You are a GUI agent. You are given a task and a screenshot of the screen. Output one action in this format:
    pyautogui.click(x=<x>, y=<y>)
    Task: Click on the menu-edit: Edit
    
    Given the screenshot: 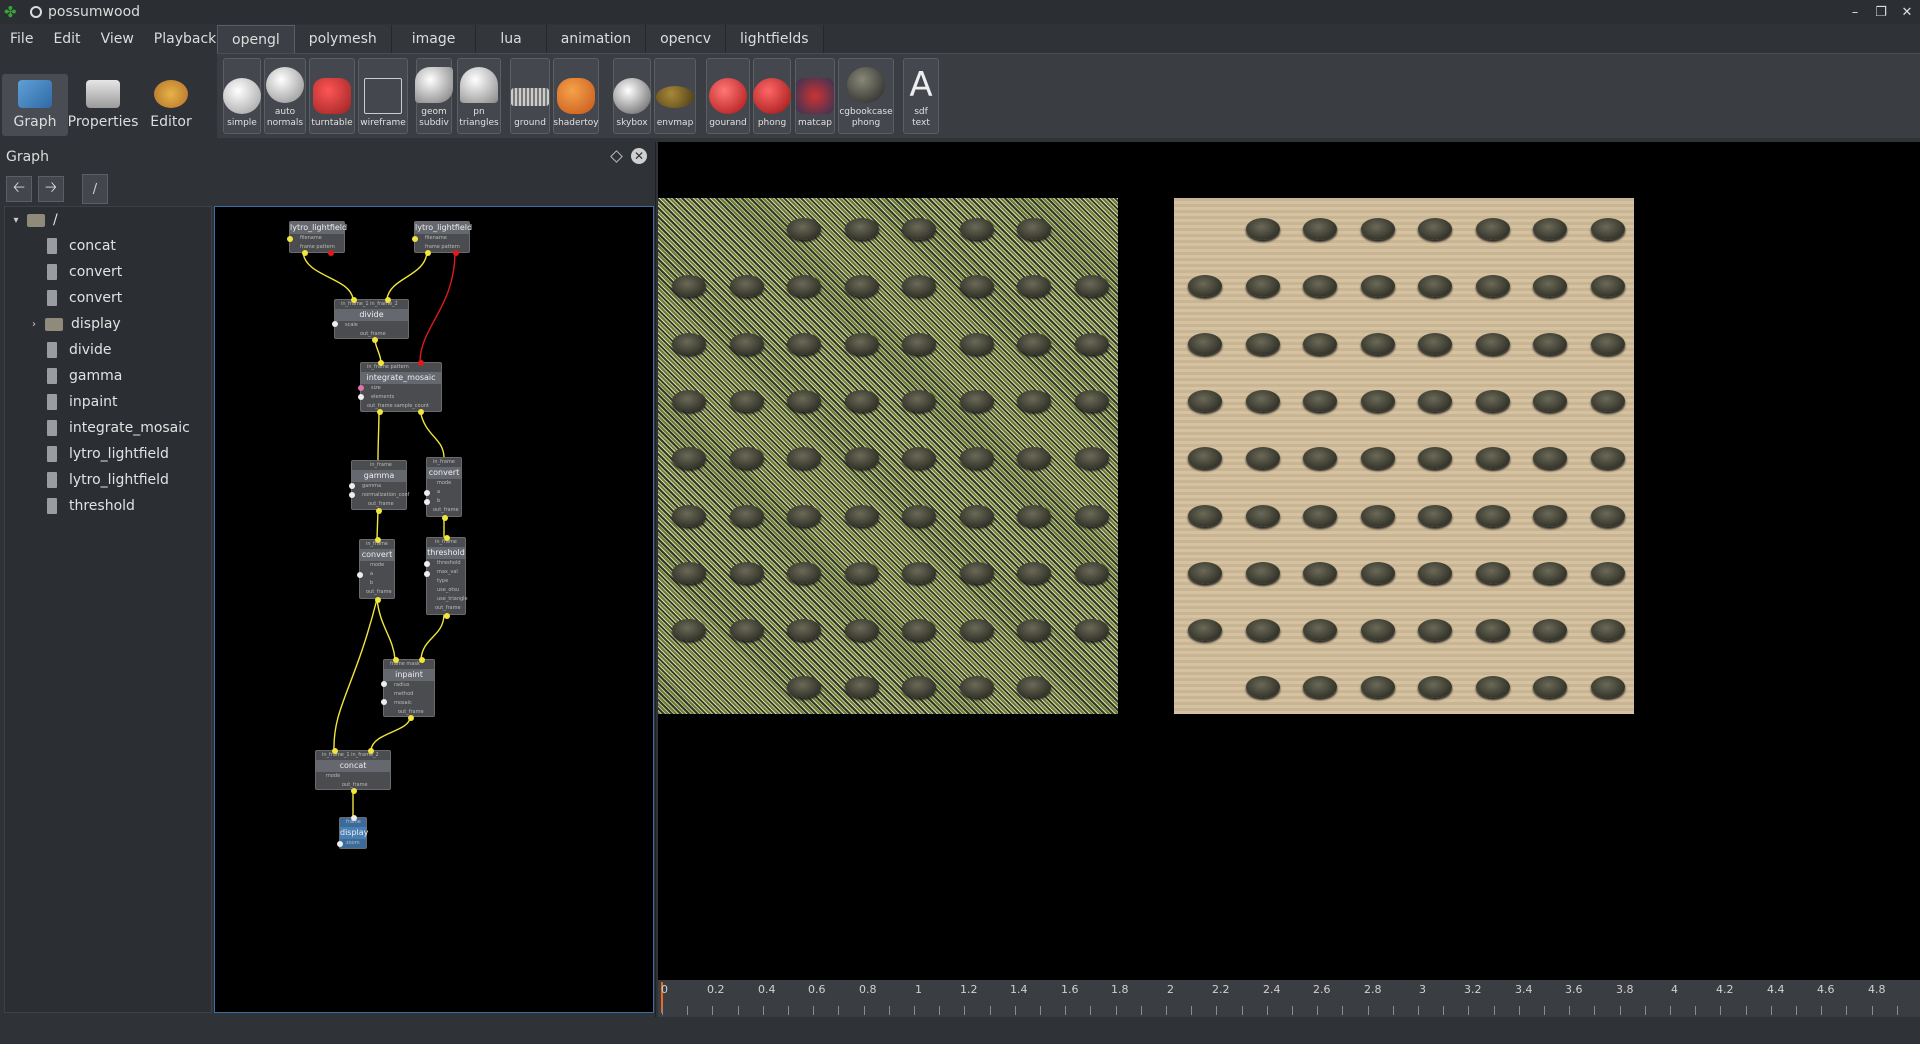 What is the action you would take?
    pyautogui.click(x=66, y=39)
    